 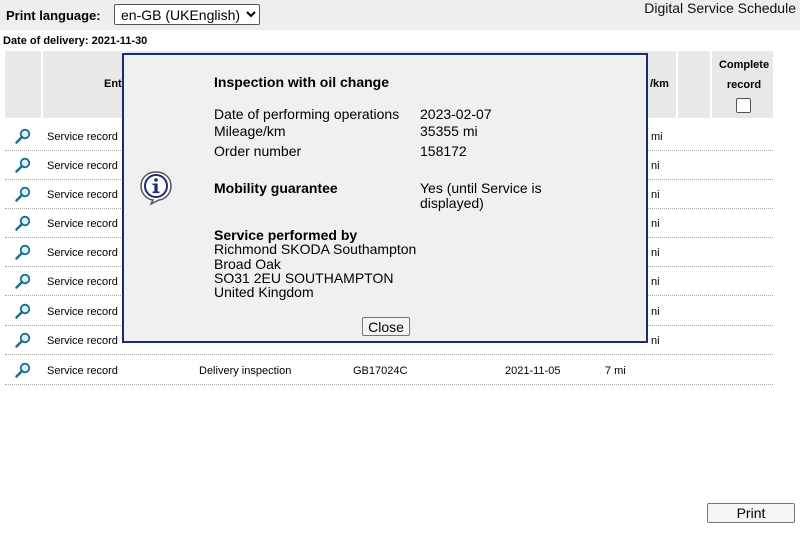 What do you see at coordinates (264, 292) in the screenshot?
I see `dealer-country: United Kingdom` at bounding box center [264, 292].